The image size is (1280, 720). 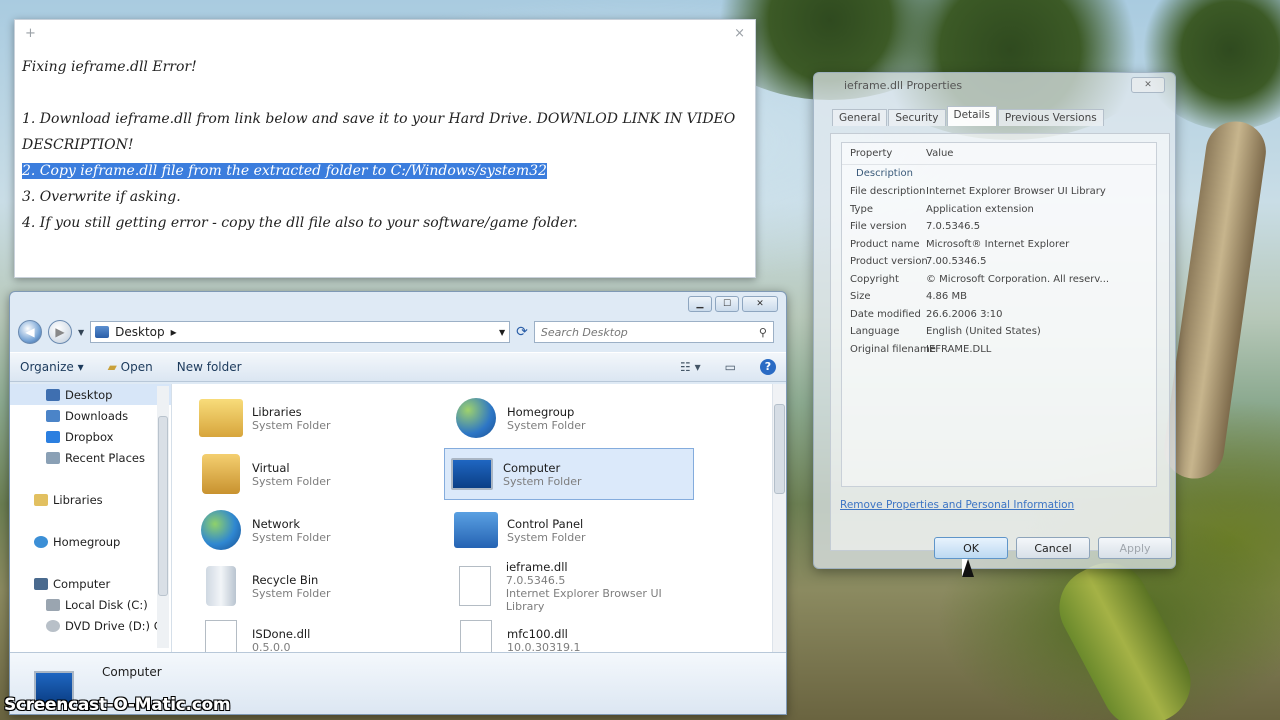 What do you see at coordinates (690, 367) in the screenshot?
I see `change-view-icon: ☷ ▾` at bounding box center [690, 367].